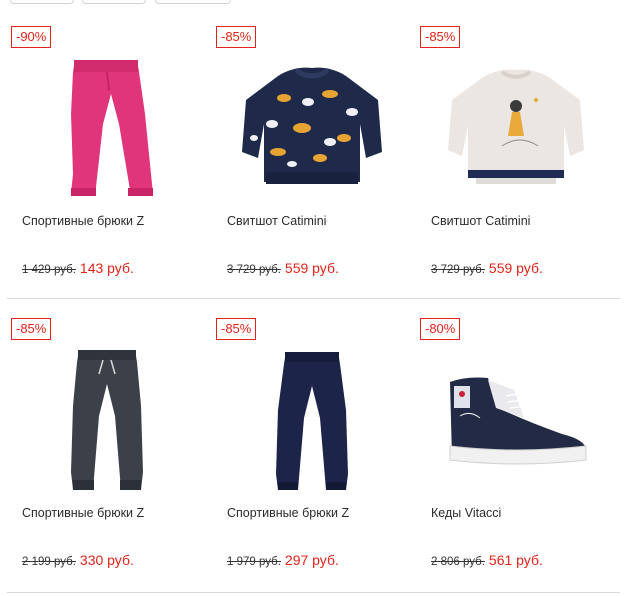  Describe the element at coordinates (78, 269) in the screenshot. I see `product-prices: 1 429 руб. 143 руб.` at that location.